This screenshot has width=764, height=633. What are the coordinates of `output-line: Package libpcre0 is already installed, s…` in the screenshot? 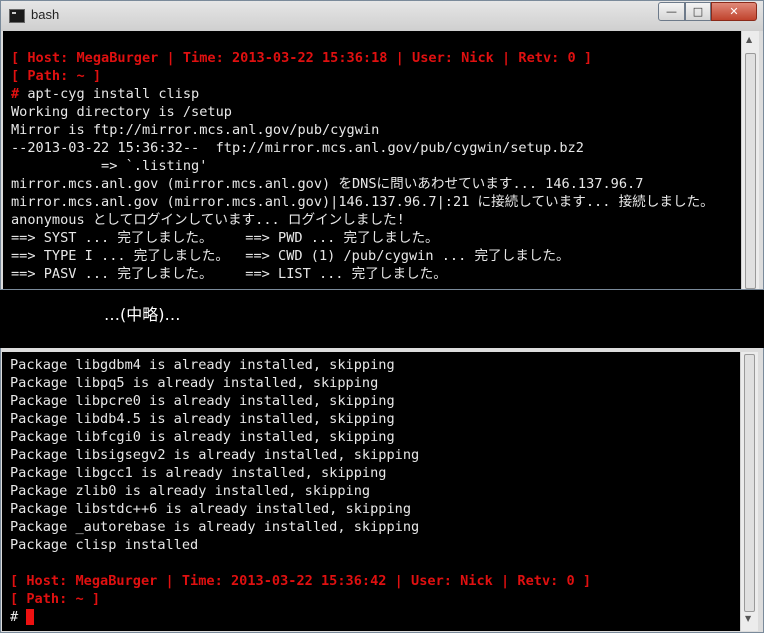 It's located at (202, 401).